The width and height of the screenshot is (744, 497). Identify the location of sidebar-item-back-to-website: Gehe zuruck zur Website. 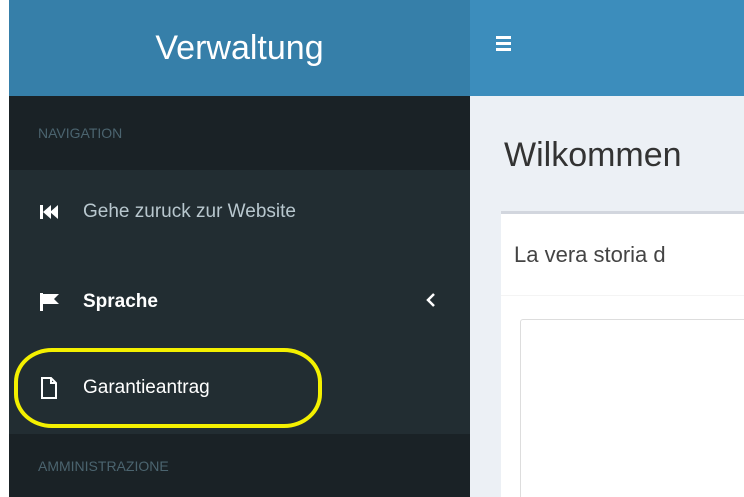
(239, 212).